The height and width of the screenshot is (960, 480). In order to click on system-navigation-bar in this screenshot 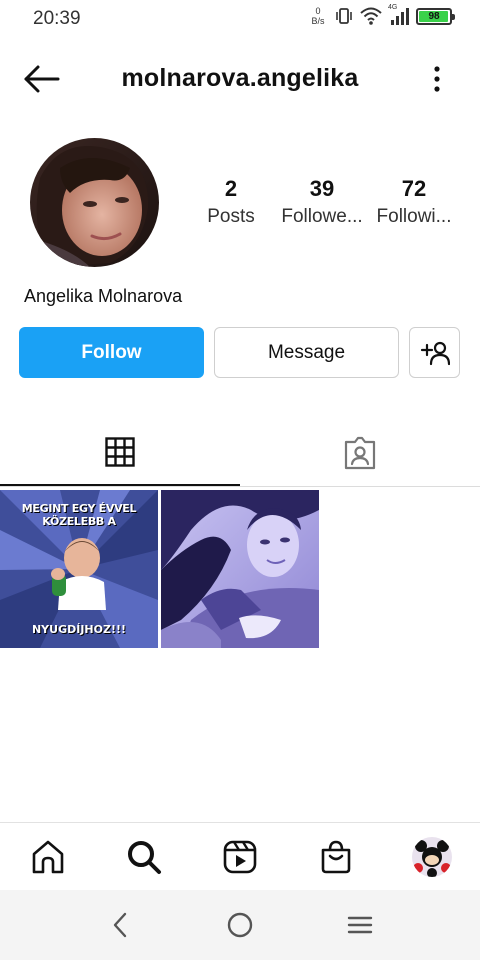, I will do `click(240, 925)`.